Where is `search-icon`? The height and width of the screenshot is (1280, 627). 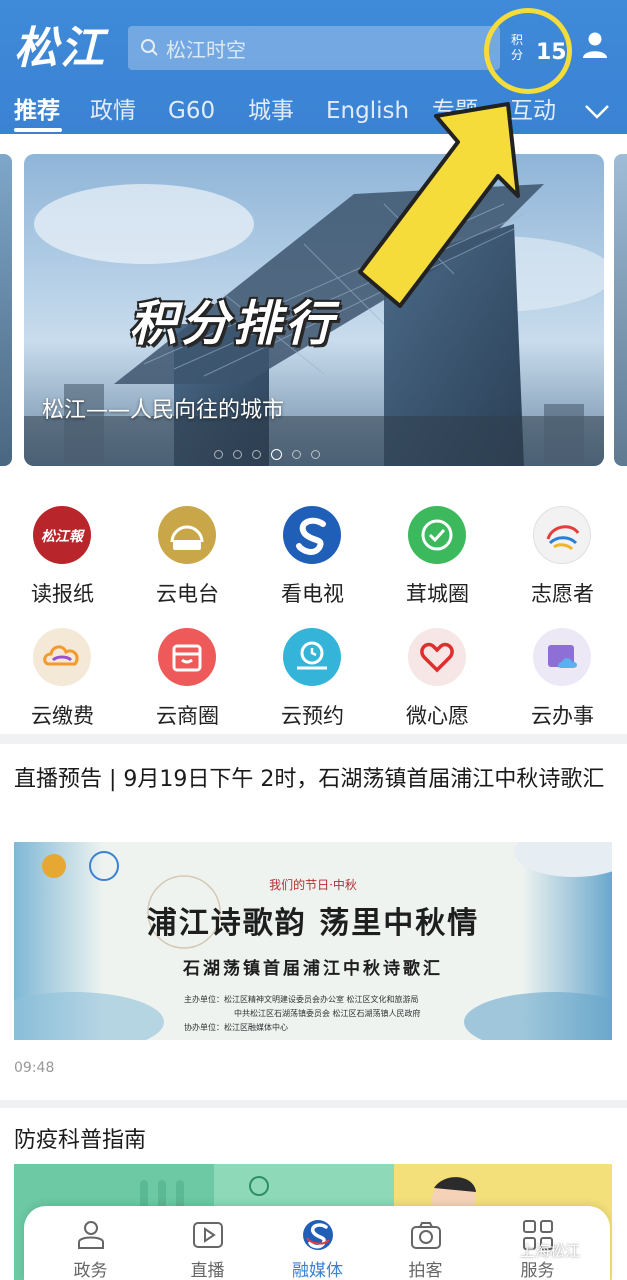 search-icon is located at coordinates (149, 47).